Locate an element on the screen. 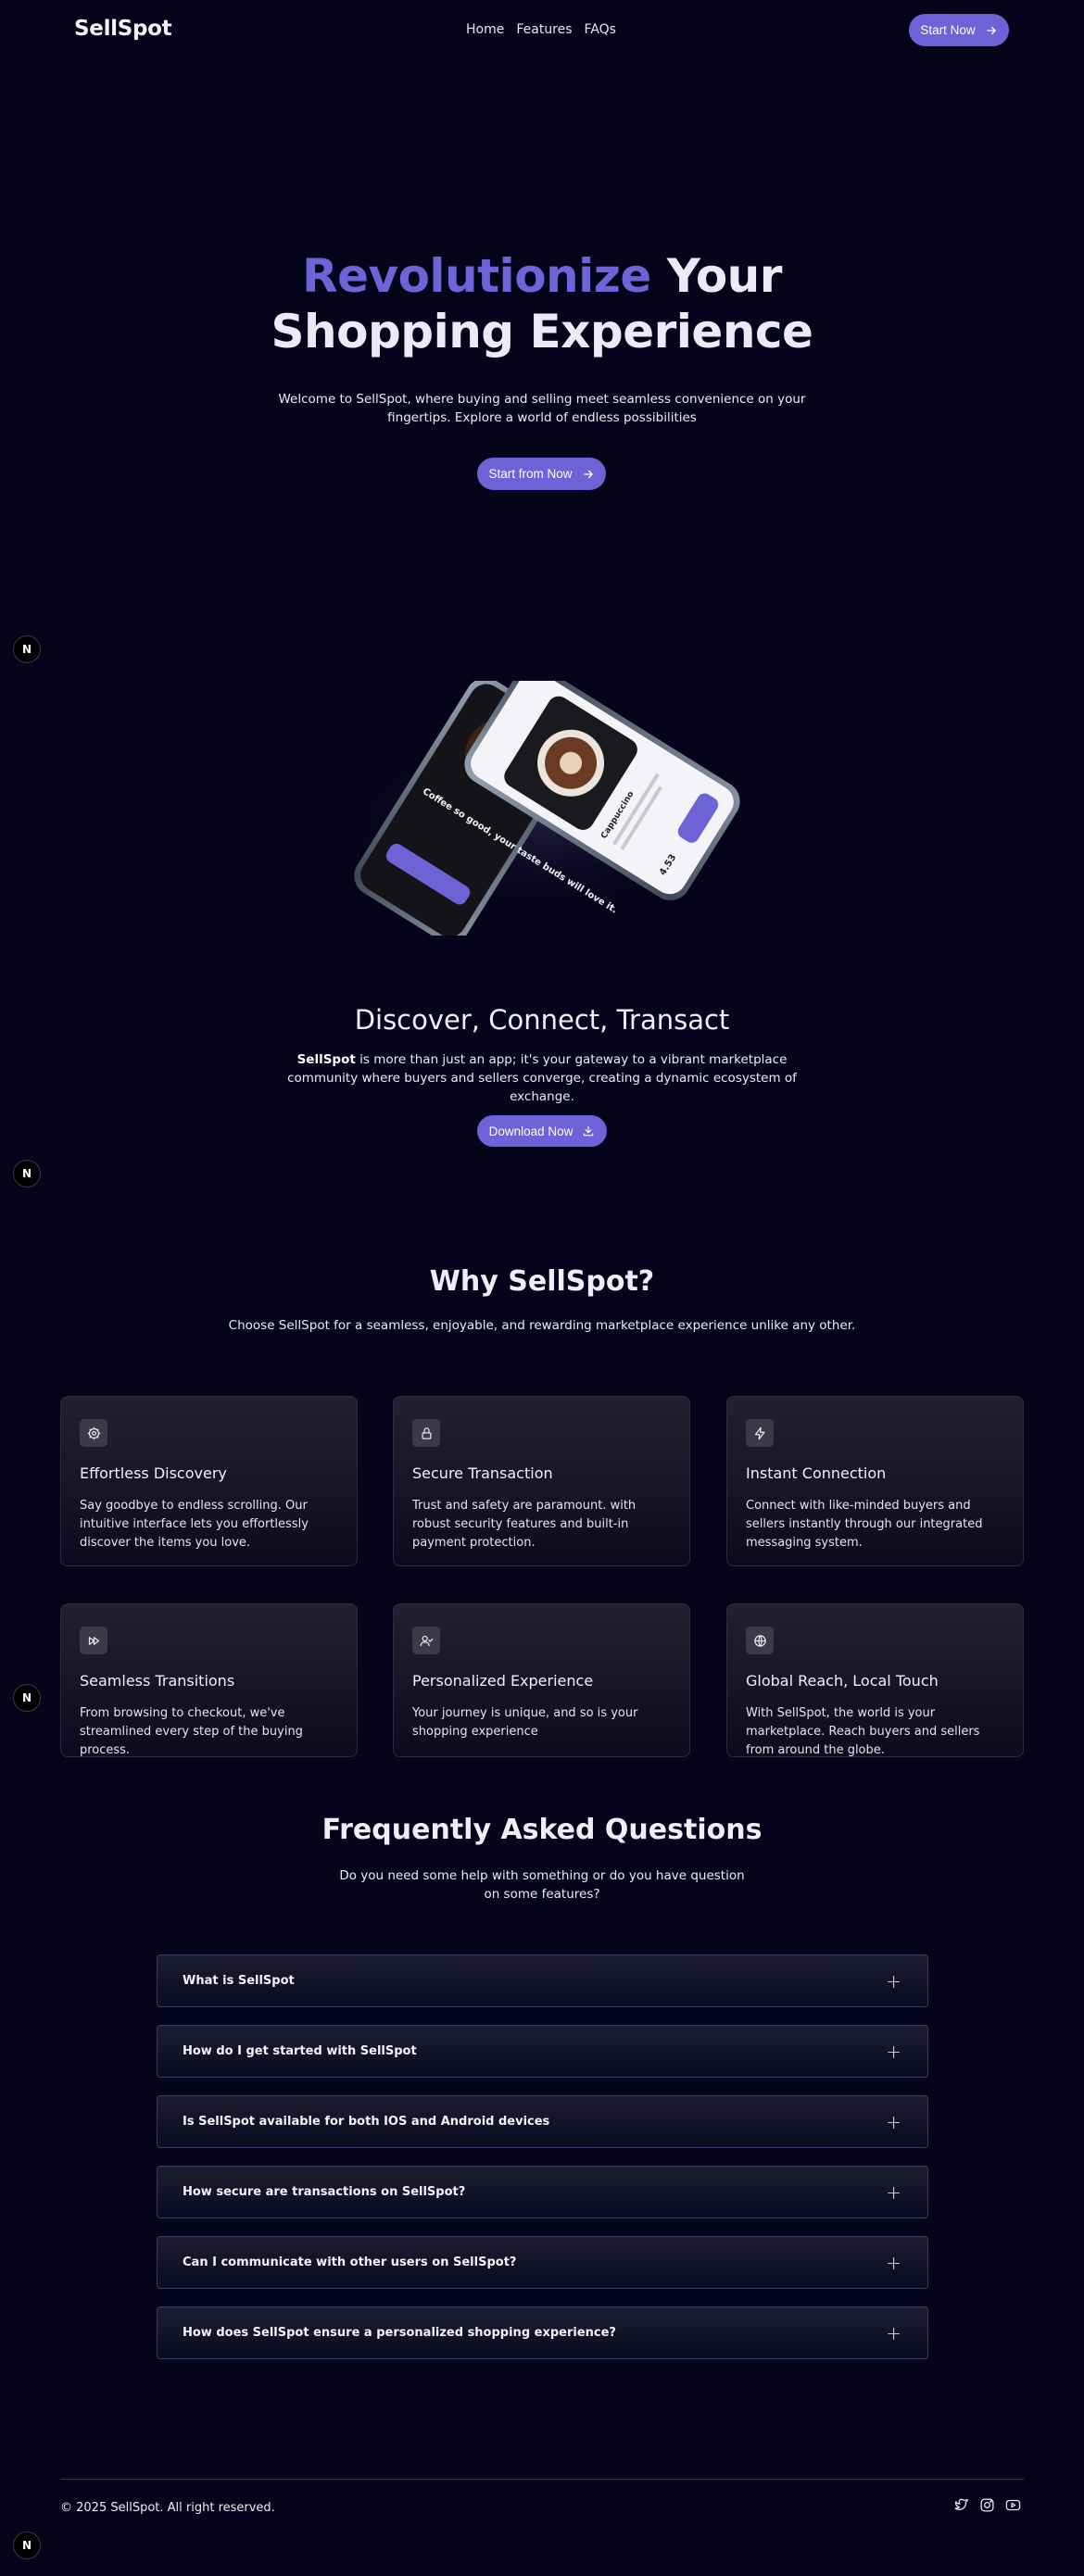  youtube-icon is located at coordinates (1013, 2507).